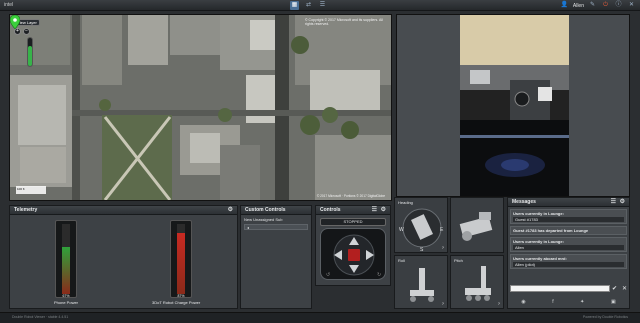  What do you see at coordinates (477, 282) in the screenshot?
I see `pitch-panel: Pitch ?` at bounding box center [477, 282].